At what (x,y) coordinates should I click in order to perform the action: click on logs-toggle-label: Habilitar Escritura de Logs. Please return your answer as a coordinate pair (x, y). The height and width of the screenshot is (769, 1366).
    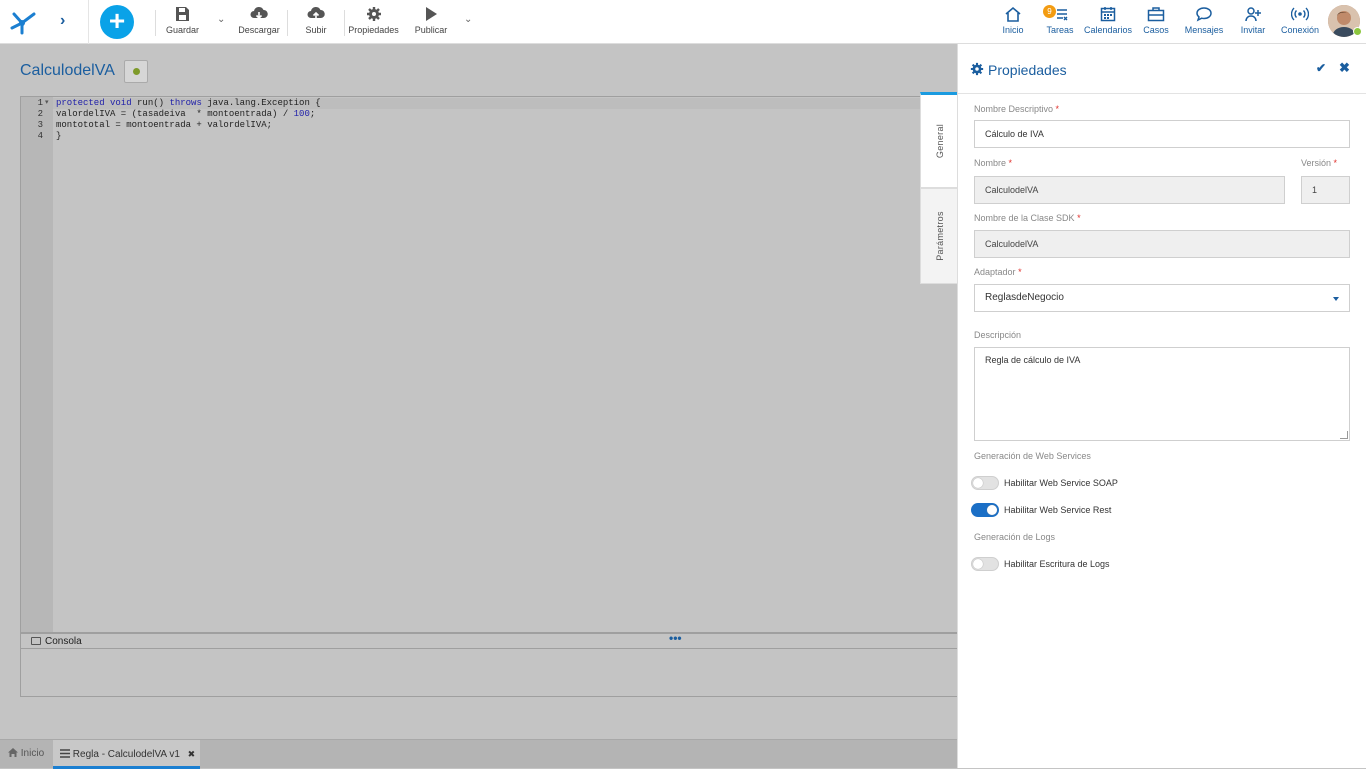
    Looking at the image, I should click on (1057, 564).